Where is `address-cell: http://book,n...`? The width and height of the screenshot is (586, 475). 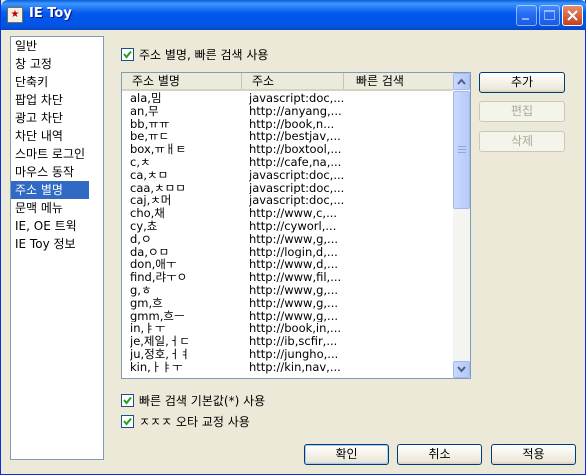 address-cell: http://book,n... is located at coordinates (292, 124).